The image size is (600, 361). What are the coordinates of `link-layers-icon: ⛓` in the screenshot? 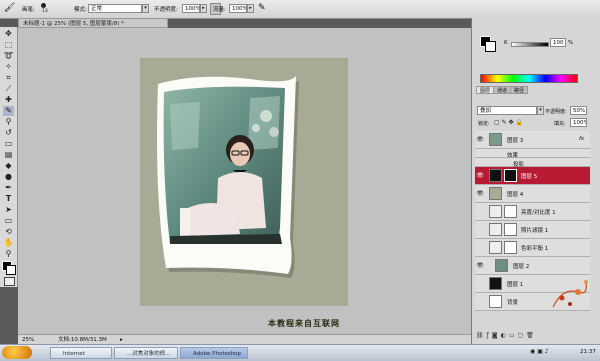 It's located at (481, 335).